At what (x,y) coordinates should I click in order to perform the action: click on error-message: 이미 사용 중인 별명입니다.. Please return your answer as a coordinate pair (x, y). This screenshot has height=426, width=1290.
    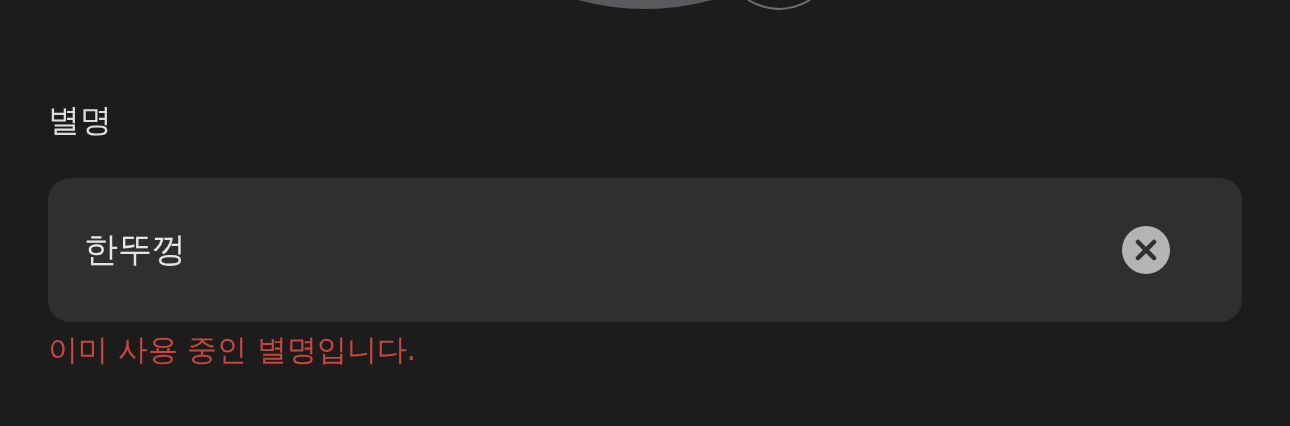
    Looking at the image, I should click on (233, 350).